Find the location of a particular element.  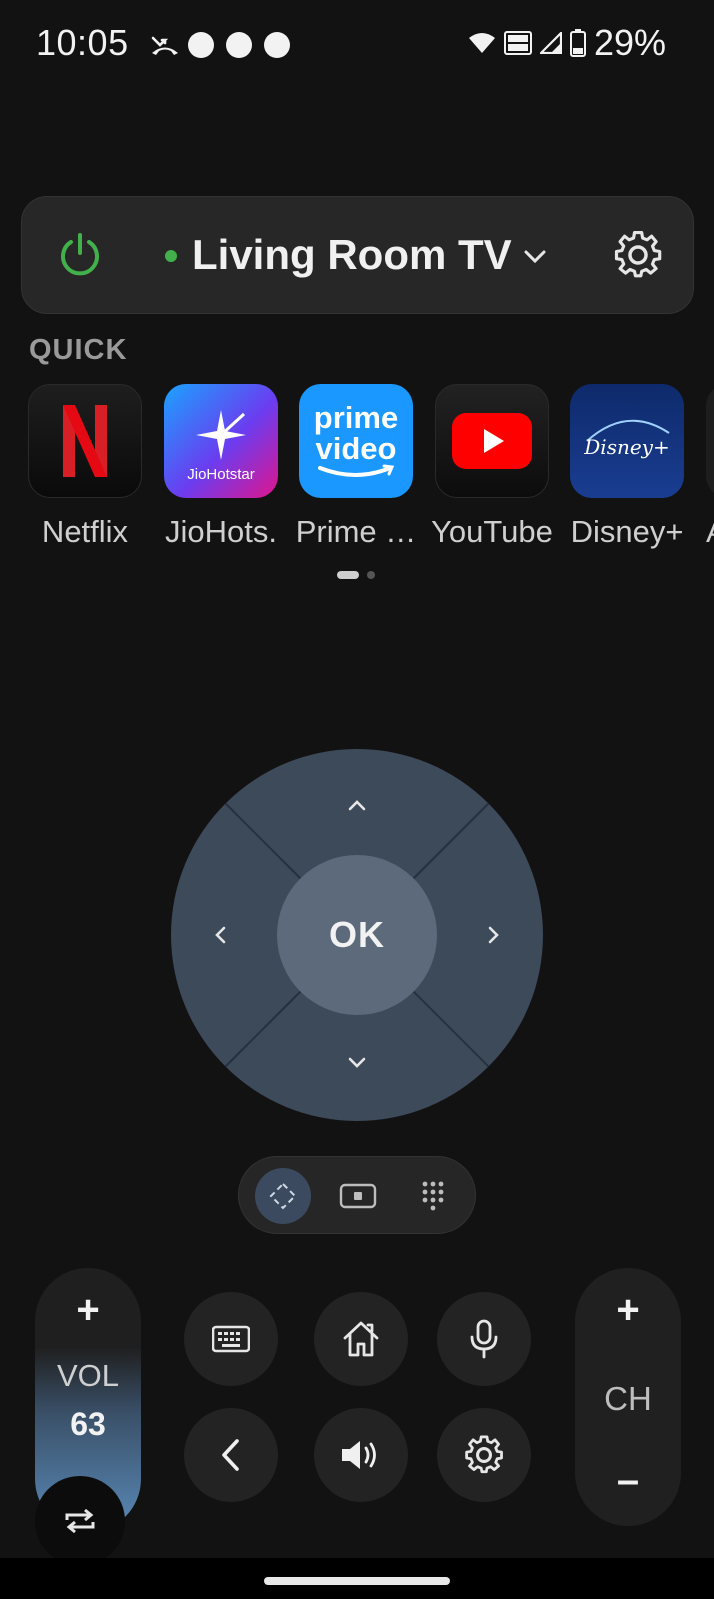

battery-percentage: 29% is located at coordinates (629, 42).